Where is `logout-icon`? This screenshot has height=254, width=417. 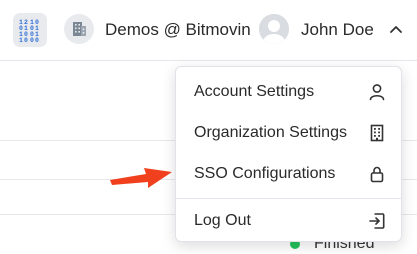 logout-icon is located at coordinates (377, 221).